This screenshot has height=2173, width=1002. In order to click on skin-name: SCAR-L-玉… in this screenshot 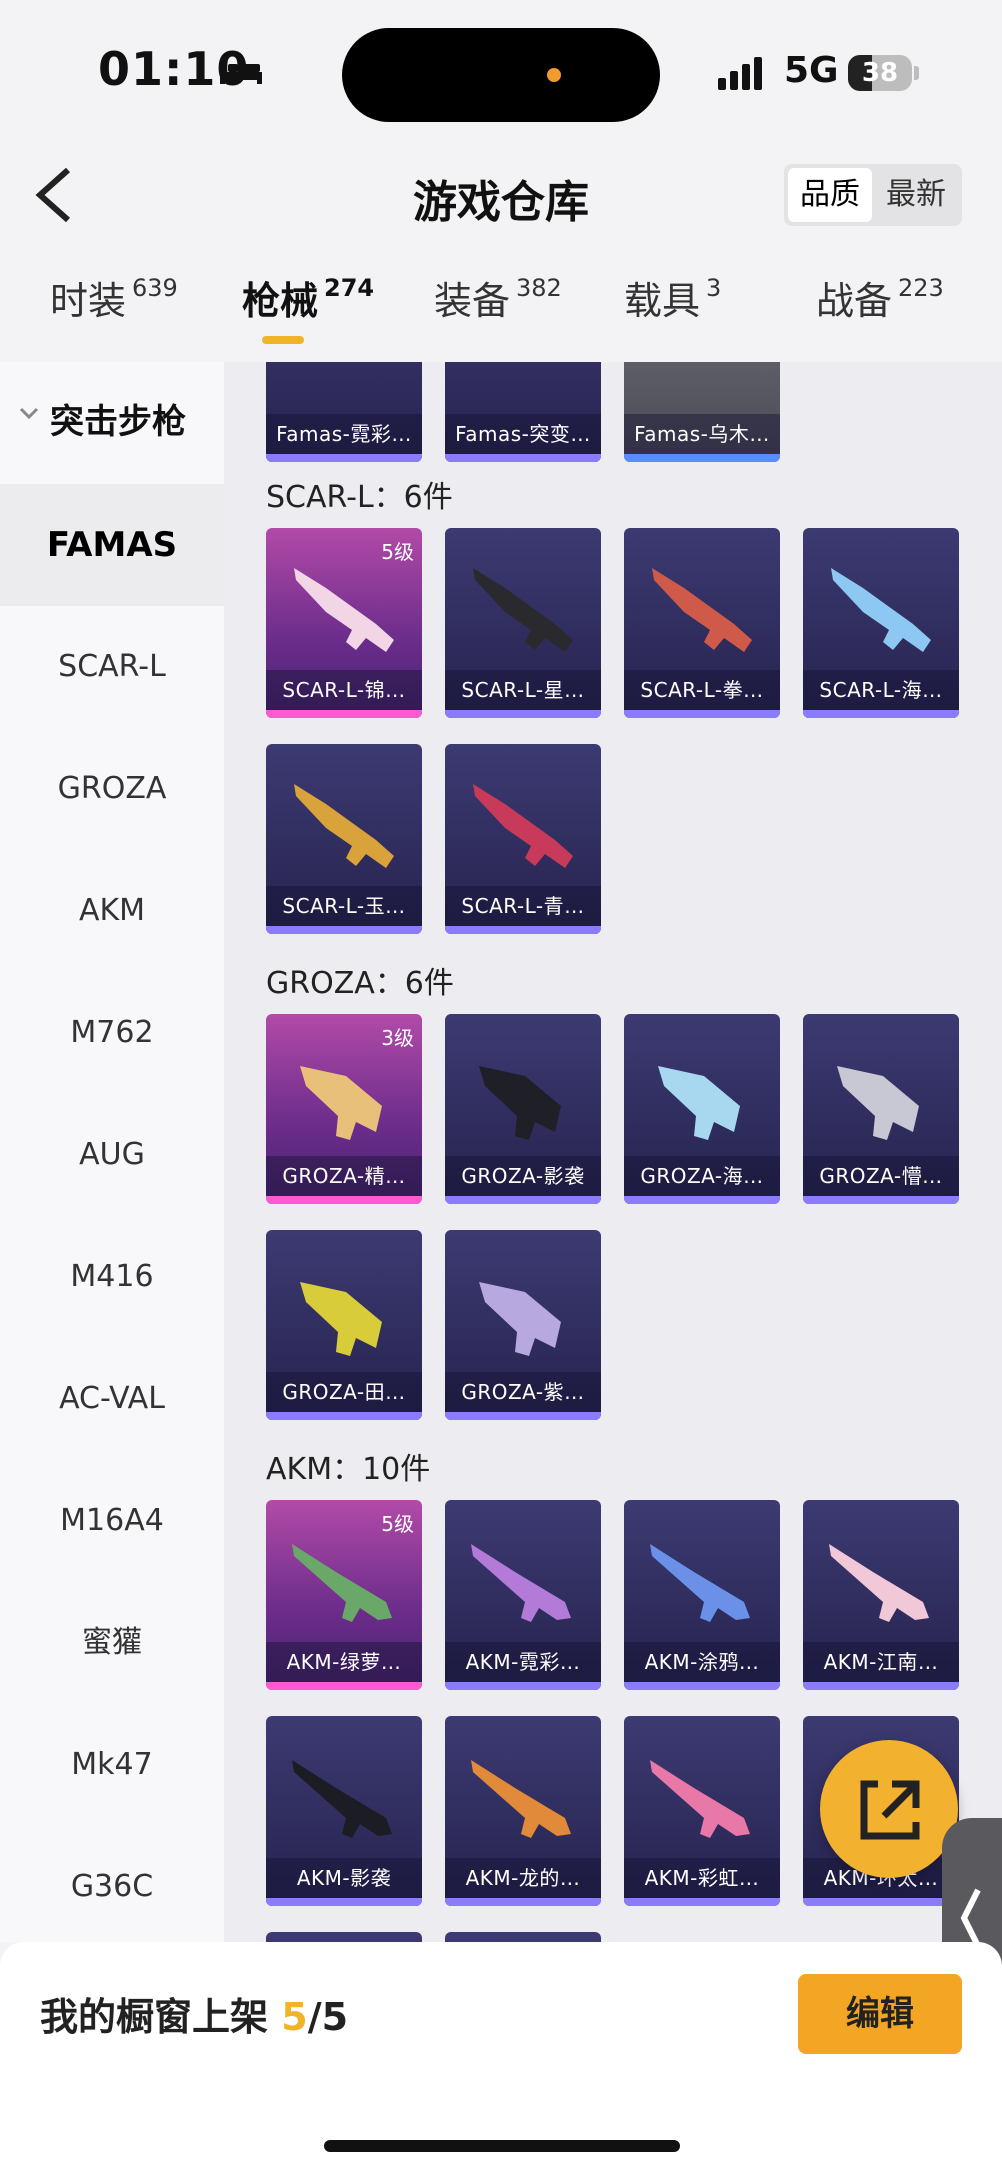, I will do `click(344, 906)`.